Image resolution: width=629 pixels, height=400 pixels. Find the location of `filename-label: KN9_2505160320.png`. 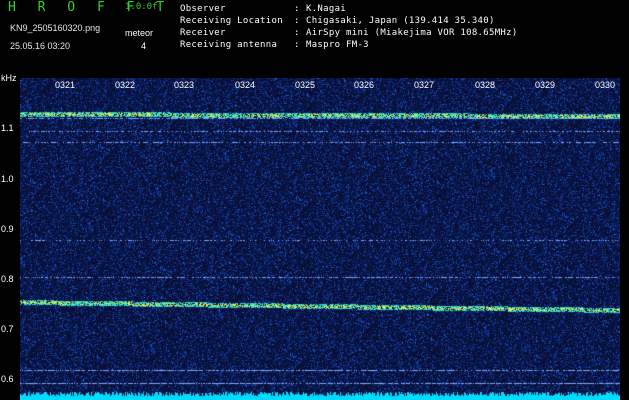

filename-label: KN9_2505160320.png is located at coordinates (55, 28).